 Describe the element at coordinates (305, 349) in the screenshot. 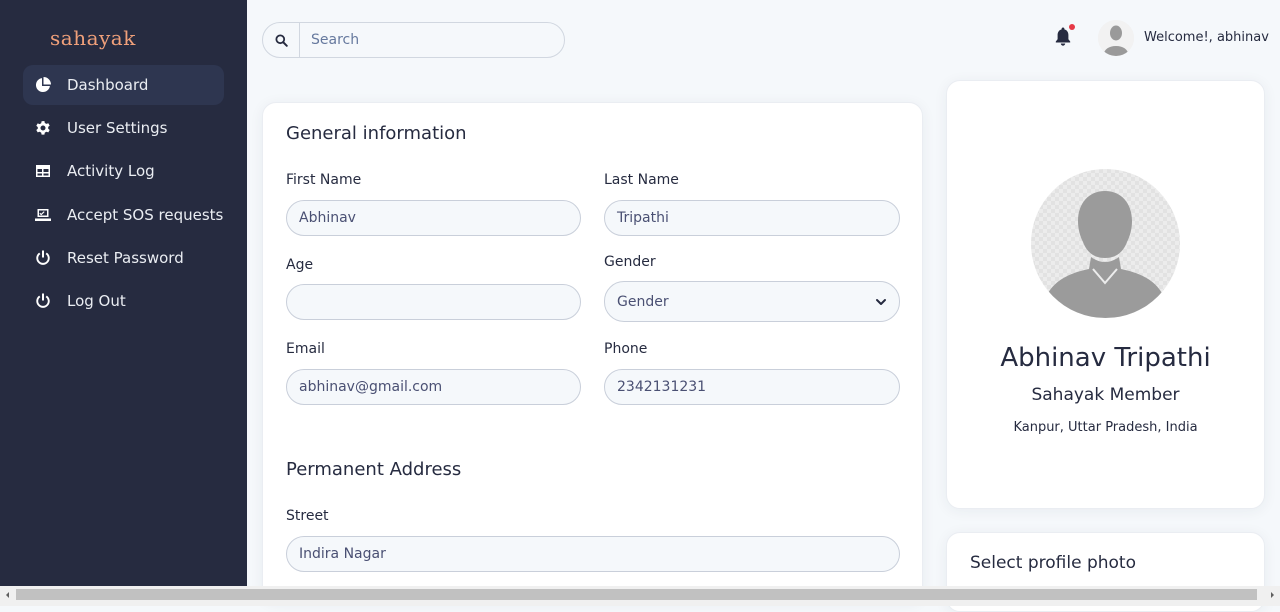

I see `email-label: Email` at that location.